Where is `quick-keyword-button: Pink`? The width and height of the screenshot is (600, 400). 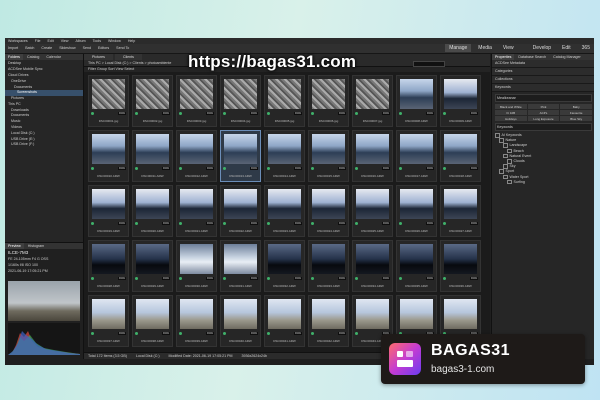
quick-keyword-button: Pink is located at coordinates (543, 106).